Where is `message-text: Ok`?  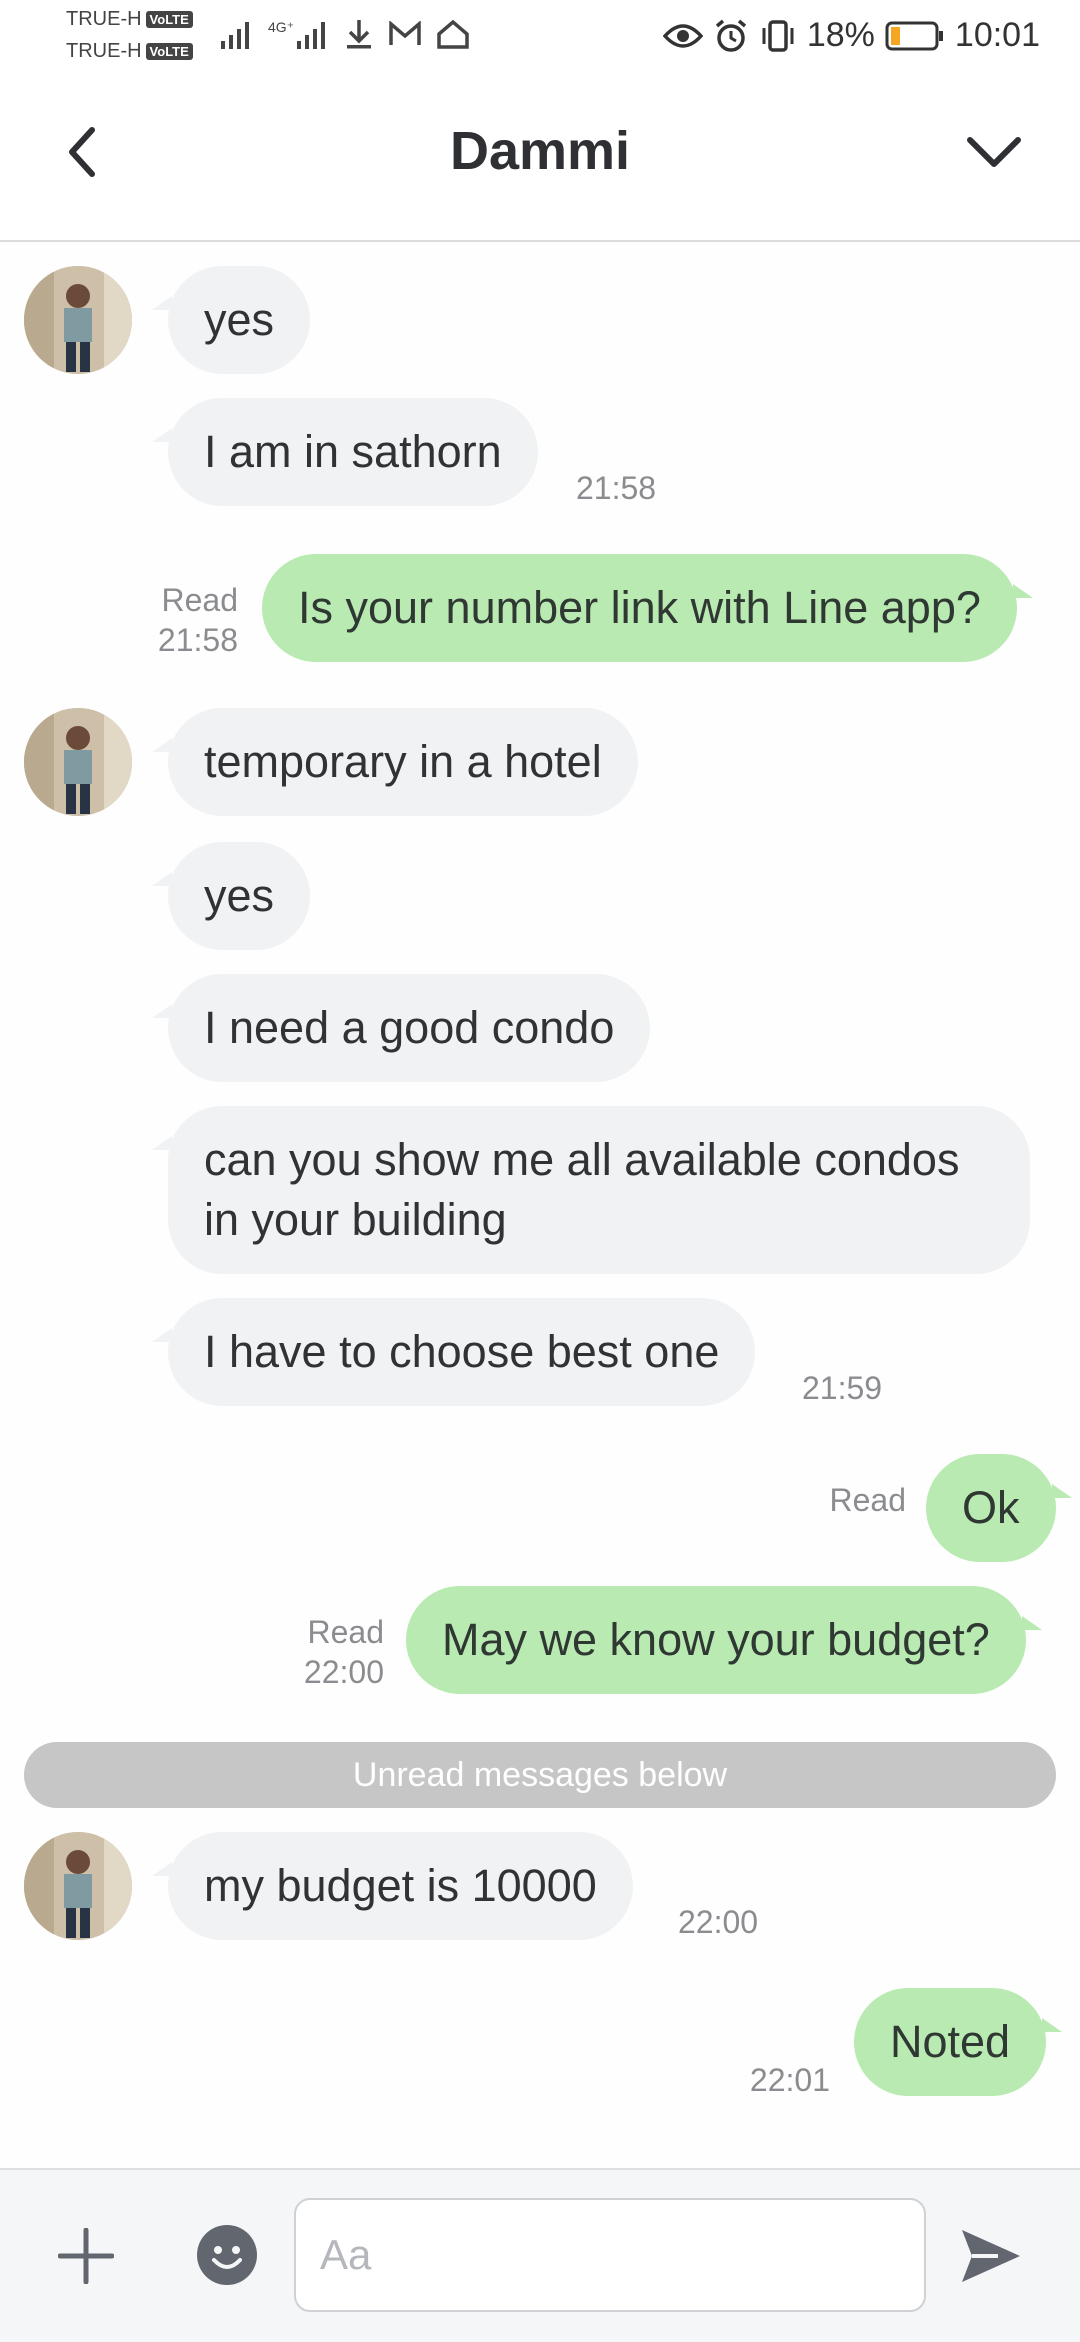
message-text: Ok is located at coordinates (991, 1507).